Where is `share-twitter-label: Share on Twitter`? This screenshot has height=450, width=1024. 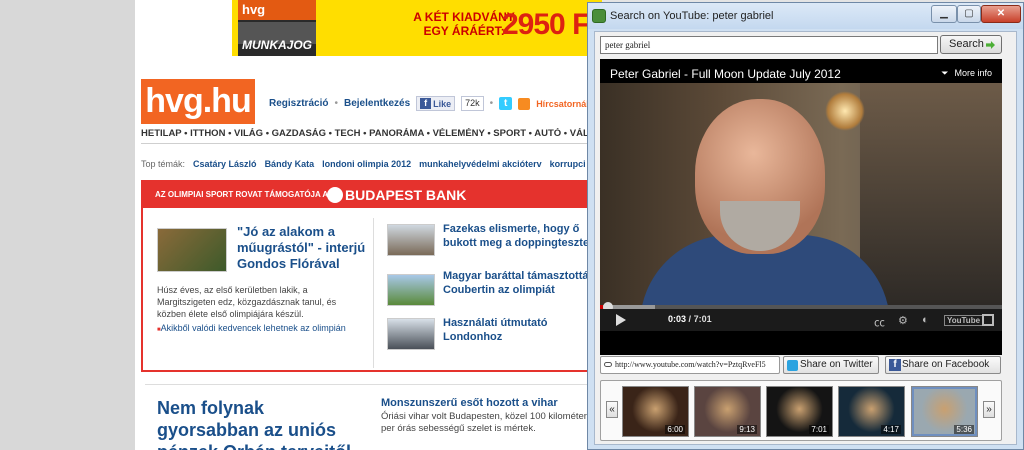 share-twitter-label: Share on Twitter is located at coordinates (836, 364).